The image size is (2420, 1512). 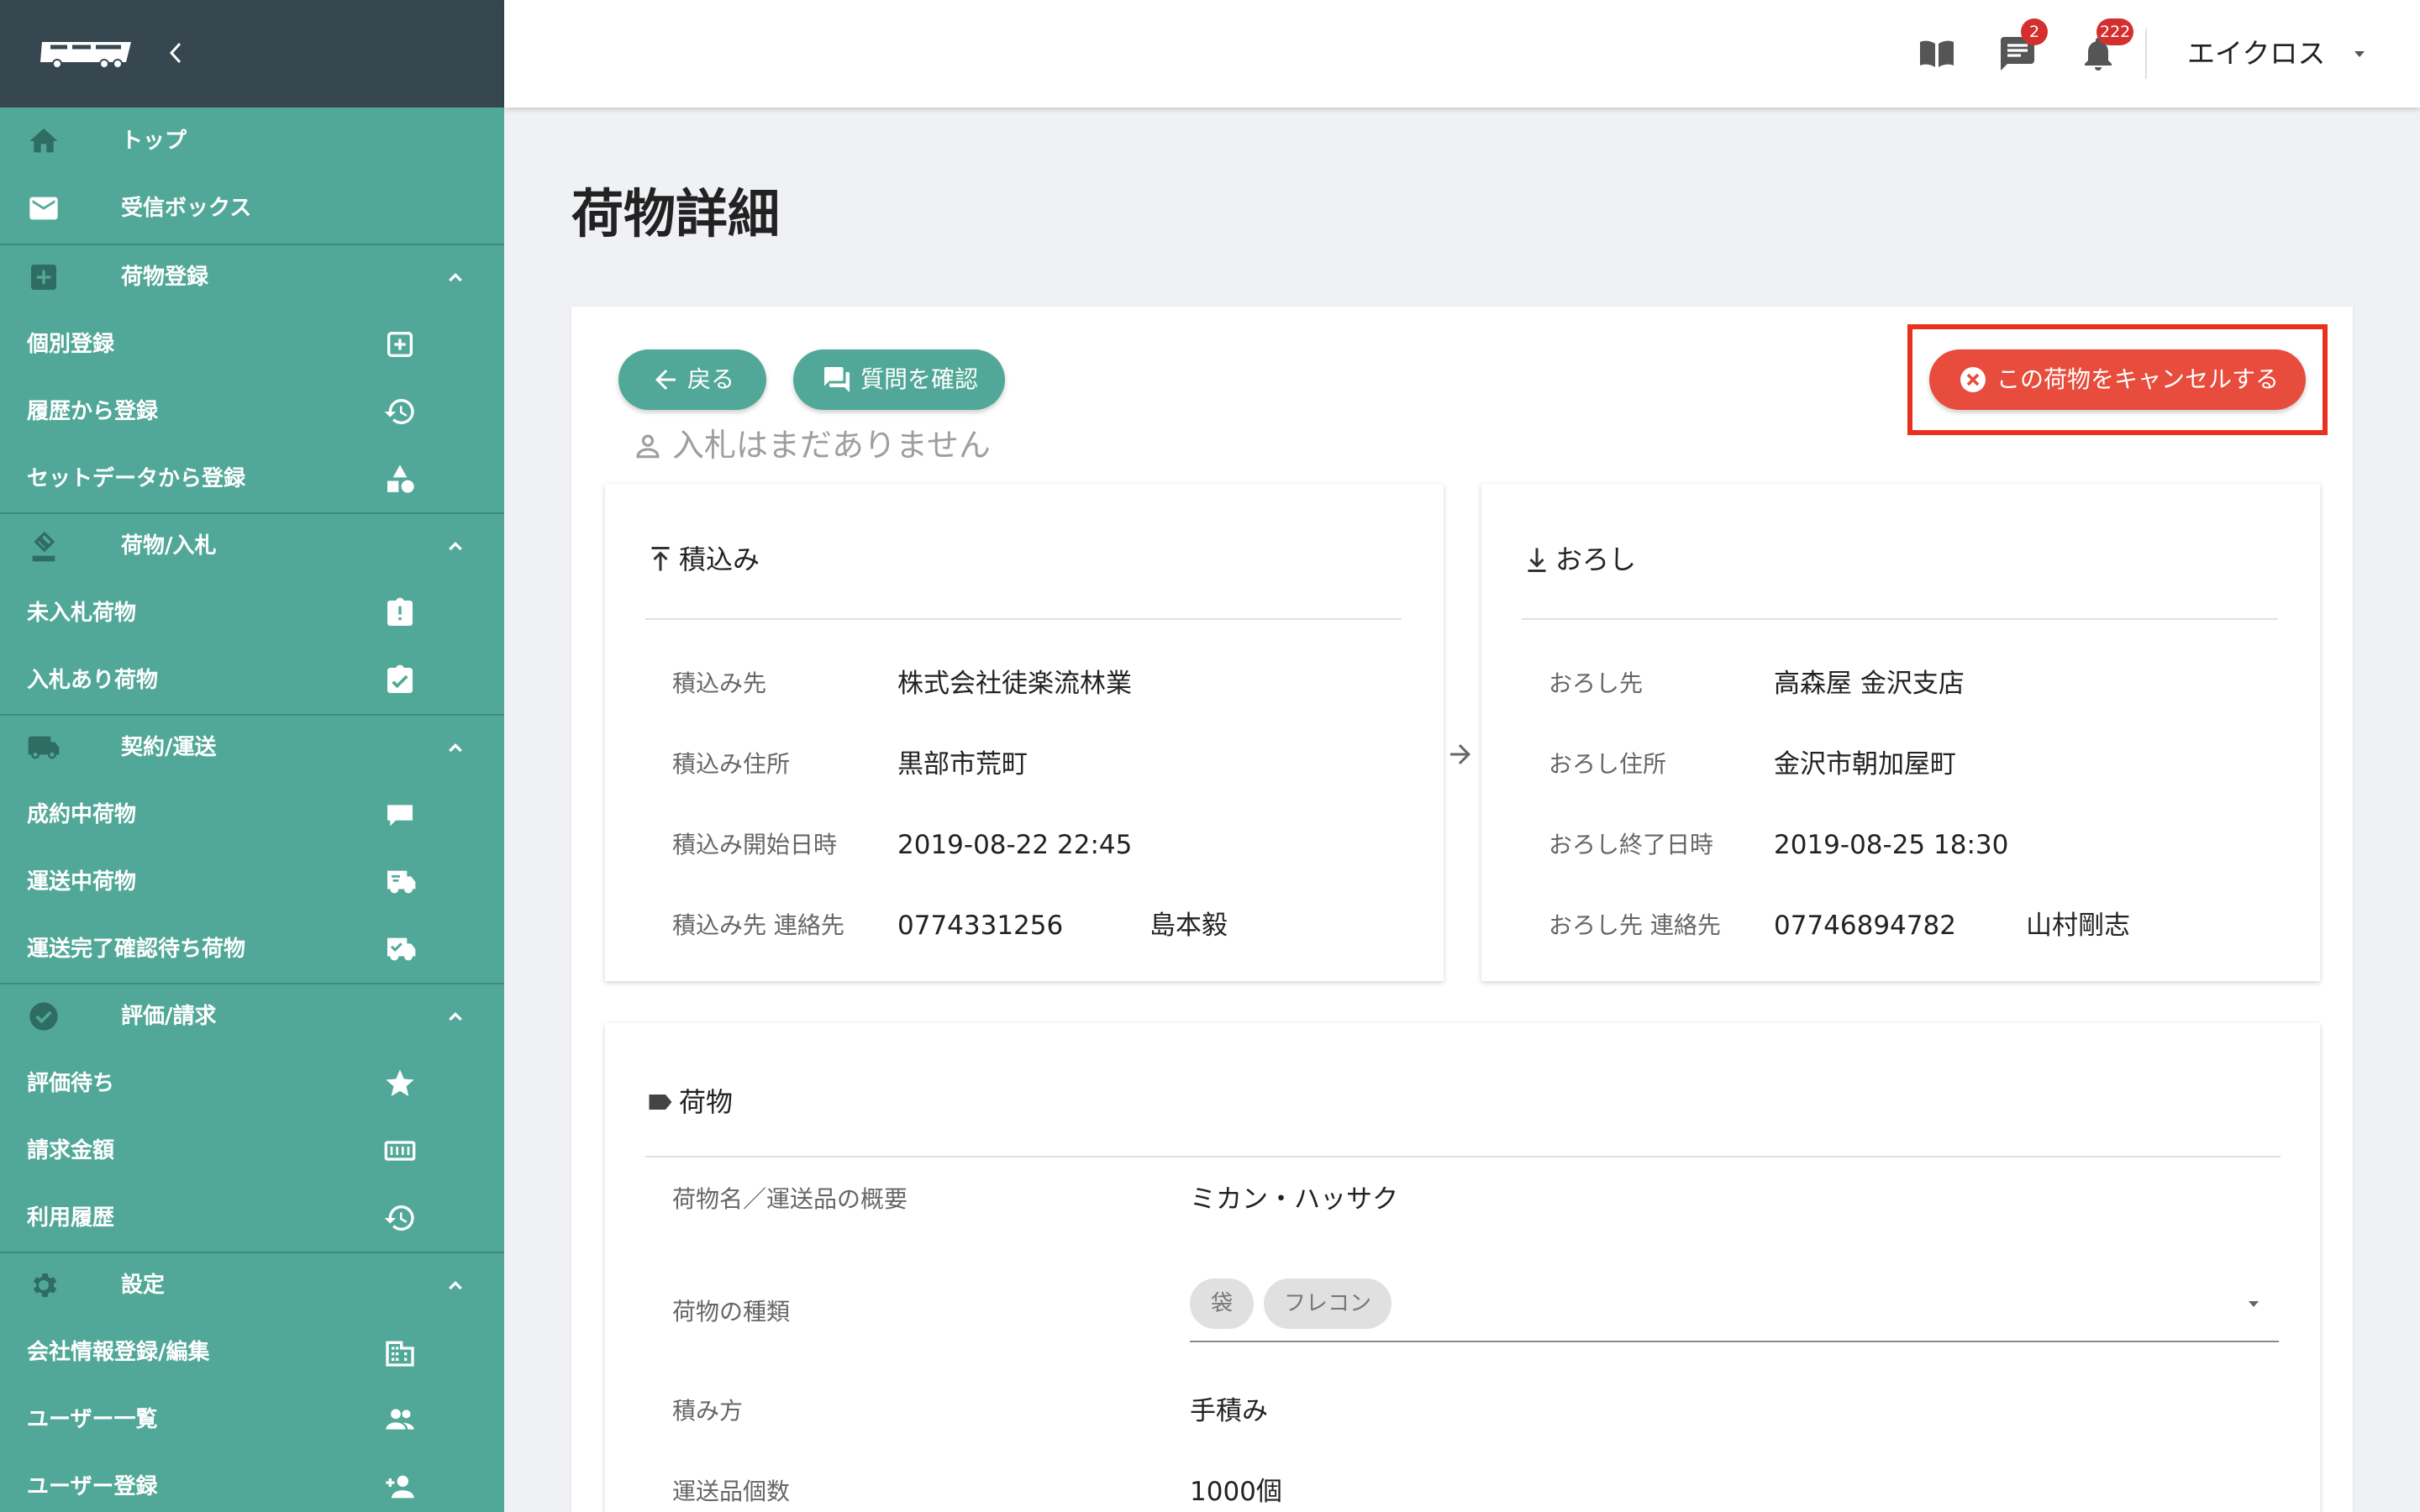 I want to click on top-bar: 2 222 エイクロス, so click(x=1462, y=54).